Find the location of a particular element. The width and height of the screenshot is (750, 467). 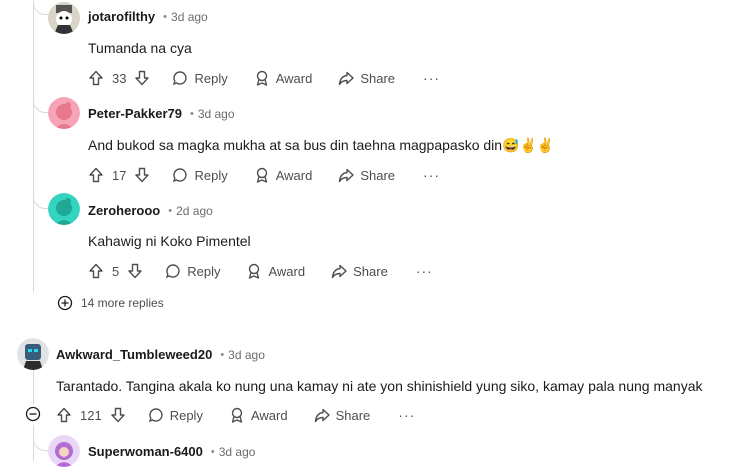

plus-circle-icon is located at coordinates (65, 303).